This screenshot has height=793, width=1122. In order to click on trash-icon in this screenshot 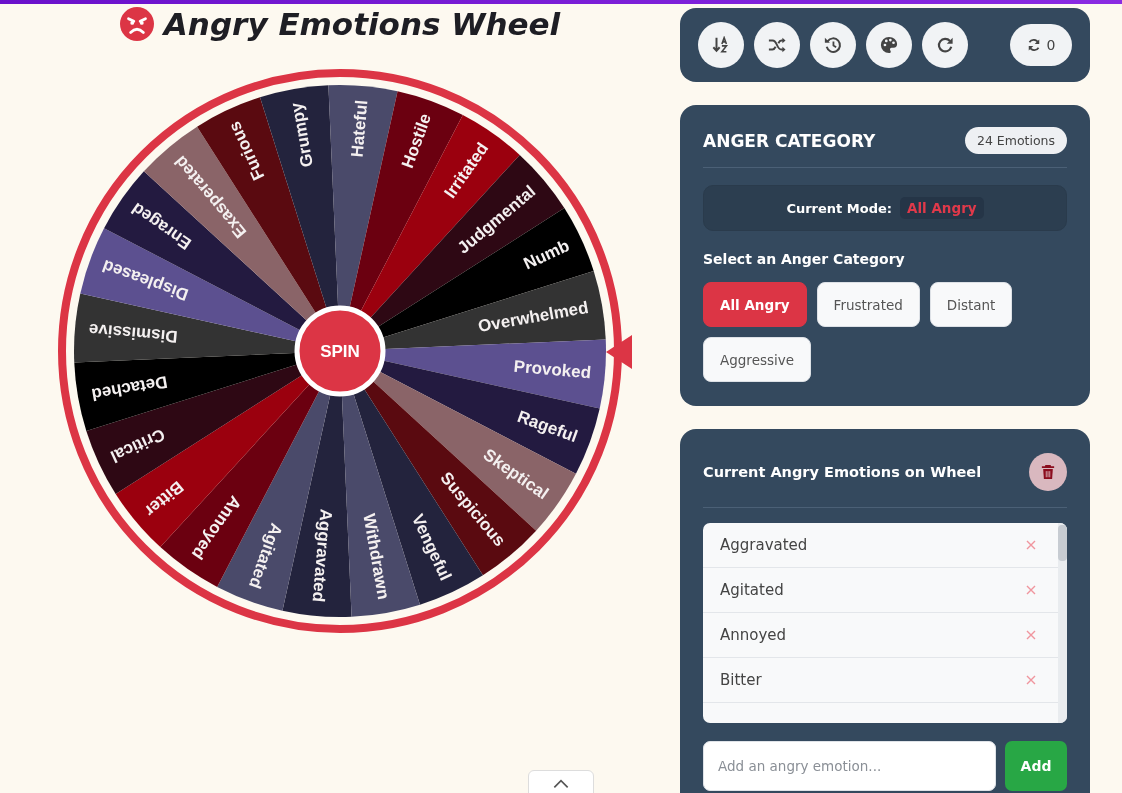, I will do `click(1048, 472)`.